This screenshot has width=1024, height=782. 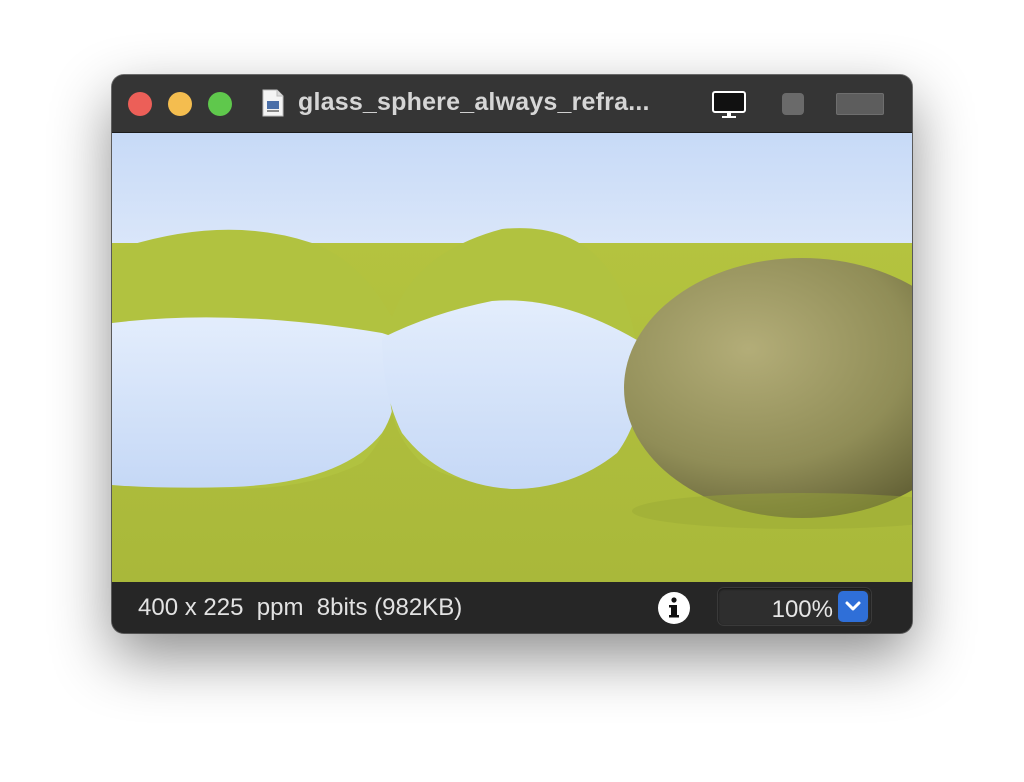 What do you see at coordinates (300, 607) in the screenshot?
I see `image-info-text: 400 x 225 ppm 8bits (982KB)` at bounding box center [300, 607].